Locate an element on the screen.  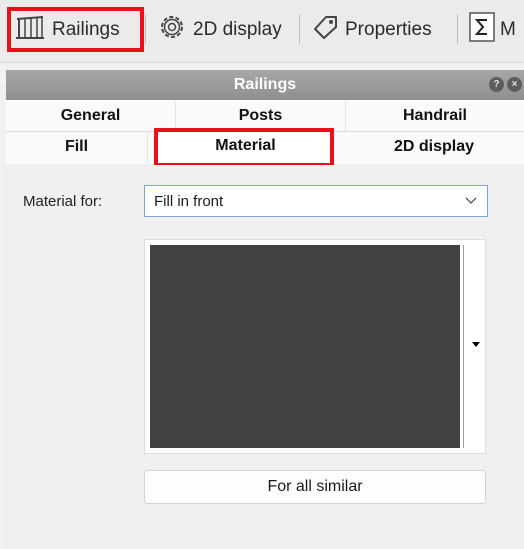
help-icon: ? is located at coordinates (496, 84).